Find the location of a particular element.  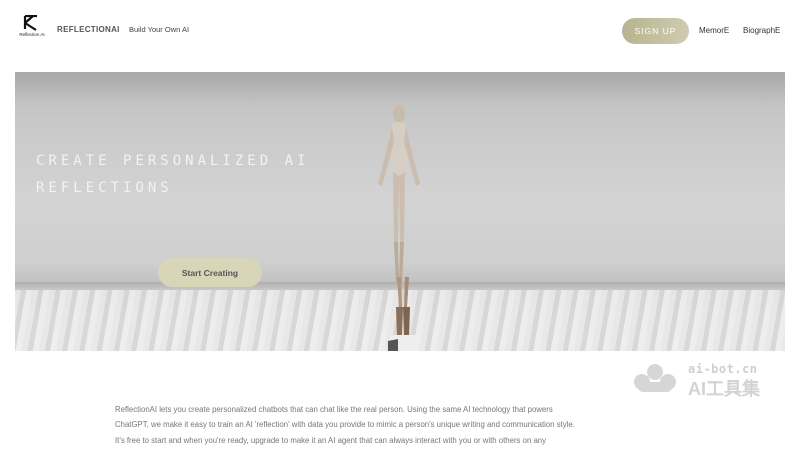

signup-button: SIGN UP is located at coordinates (655, 31).